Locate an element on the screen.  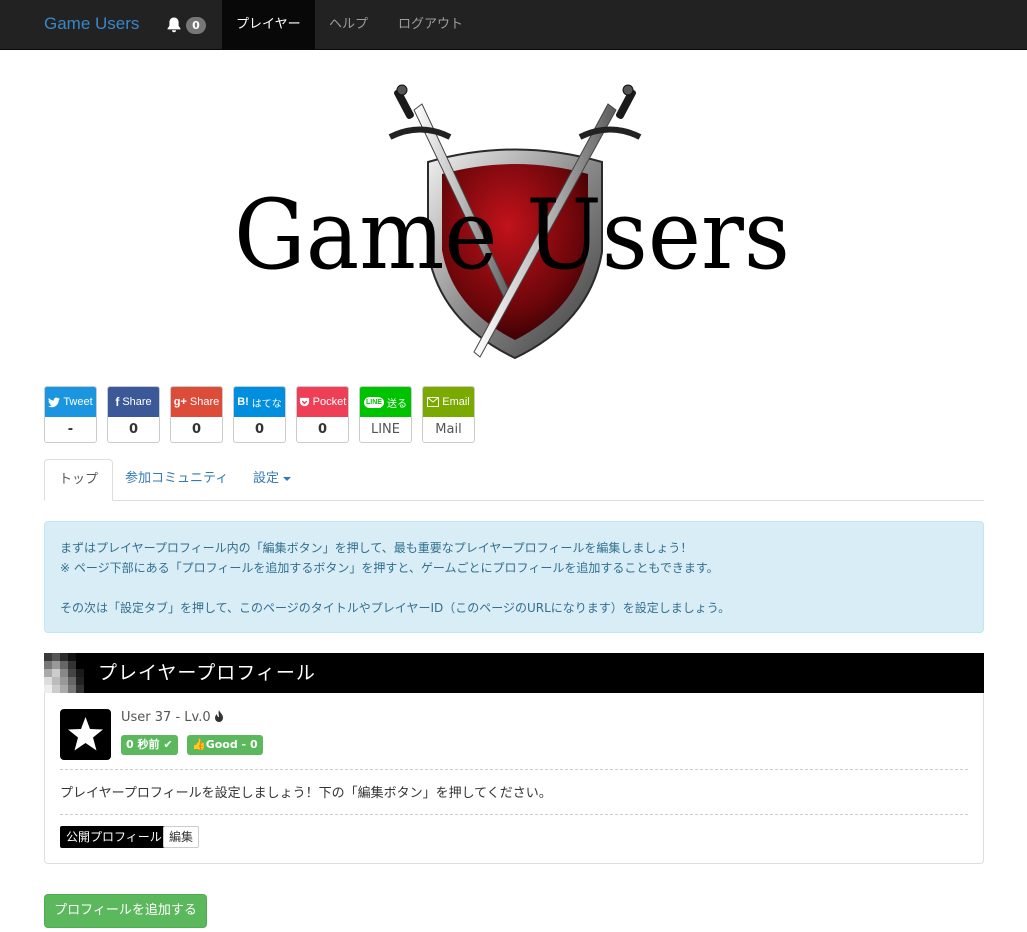
profile-message: プレイヤープロフィールを設定しましょう！下の「編集ボタン」を押してください。 is located at coordinates (306, 793).